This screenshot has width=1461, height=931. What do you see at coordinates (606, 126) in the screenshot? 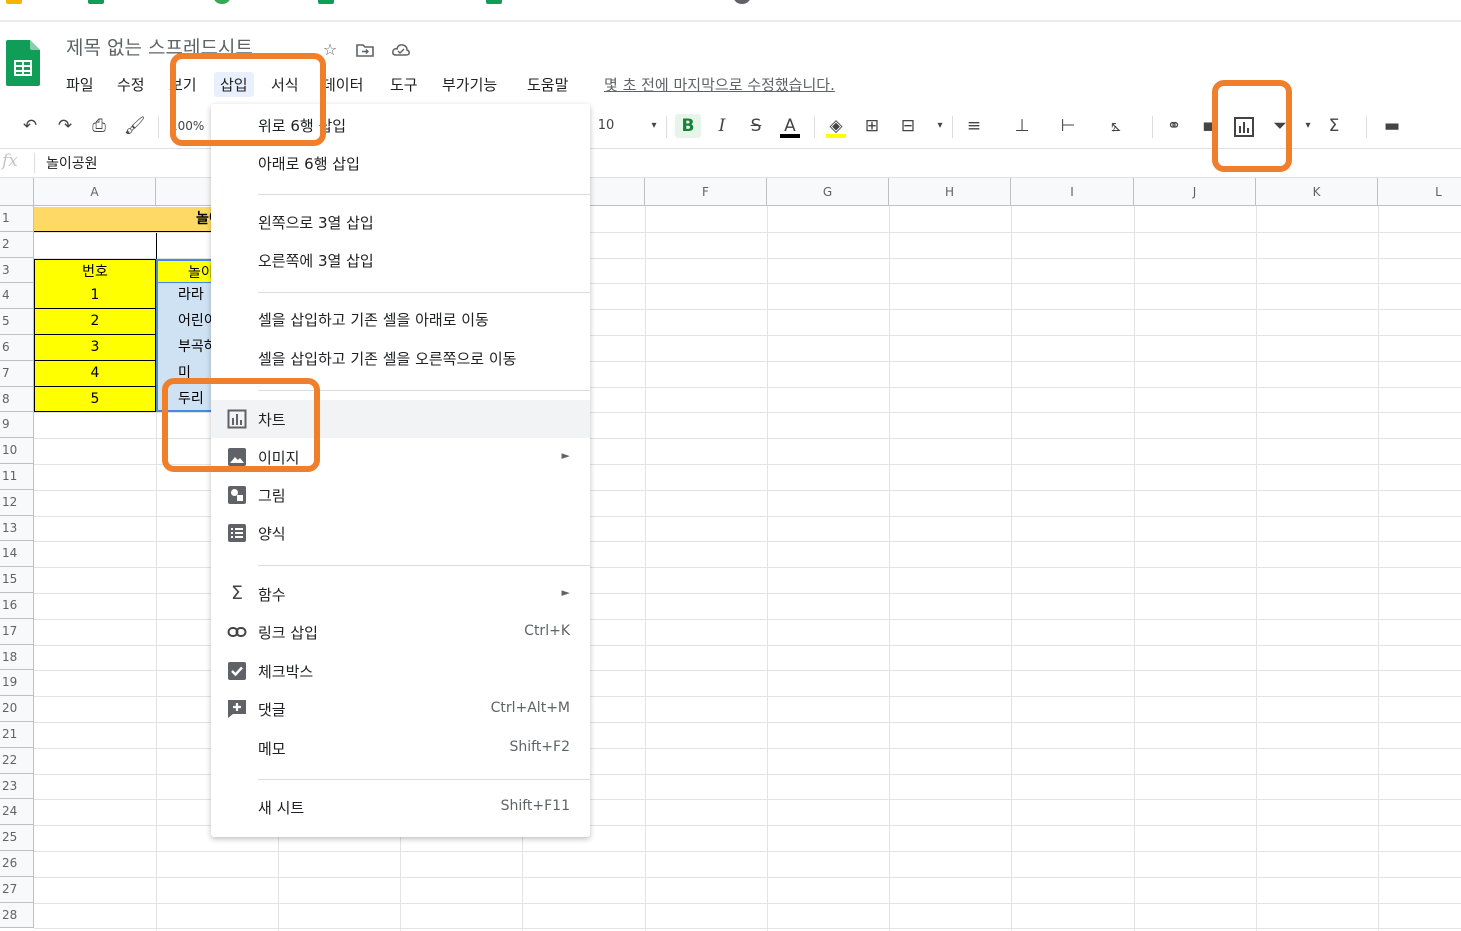
I see `font-size-select: 10` at bounding box center [606, 126].